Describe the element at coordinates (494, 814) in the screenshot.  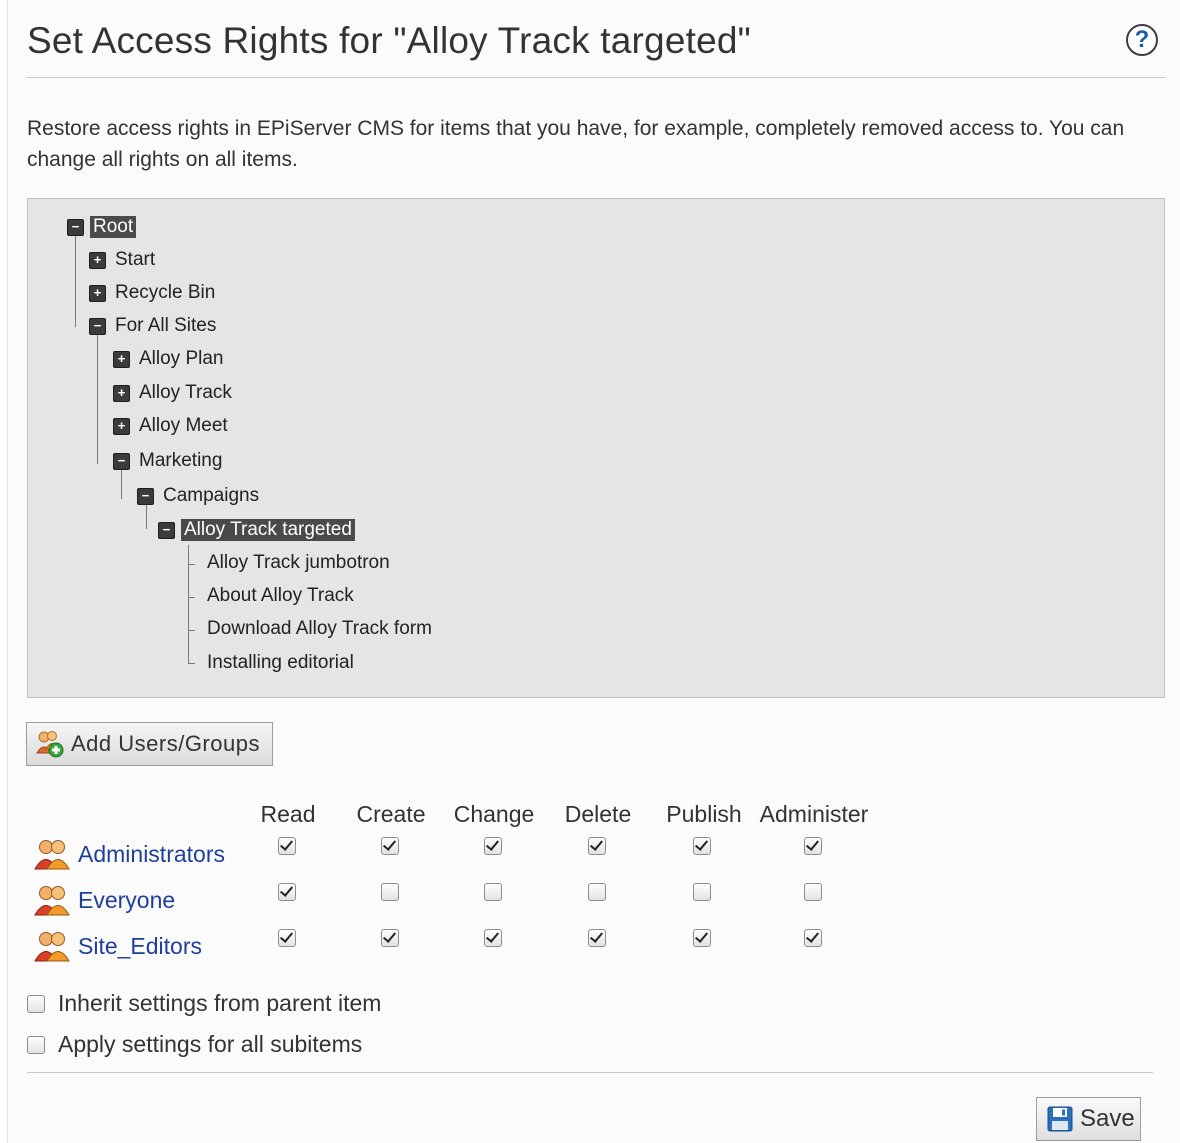
I see `column-header-change: Change` at that location.